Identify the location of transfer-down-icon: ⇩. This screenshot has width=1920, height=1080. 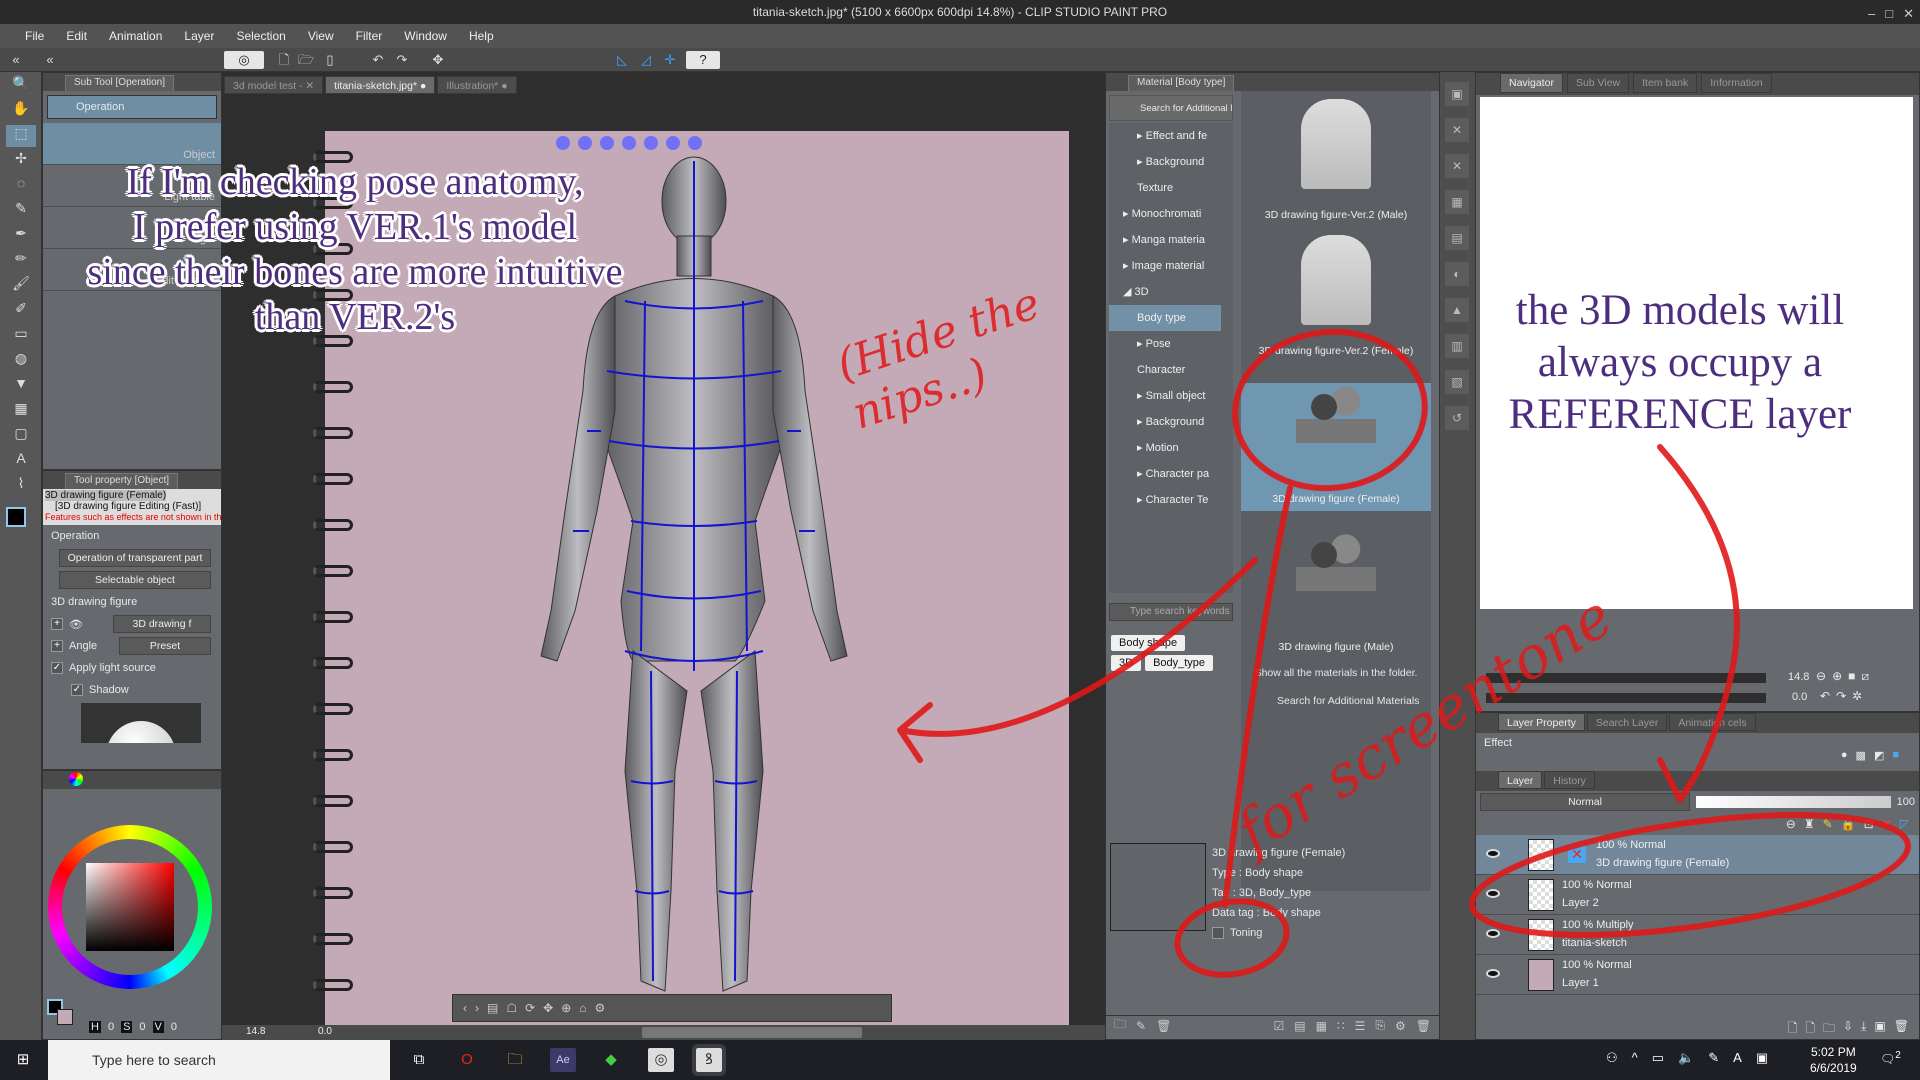
(1848, 1028).